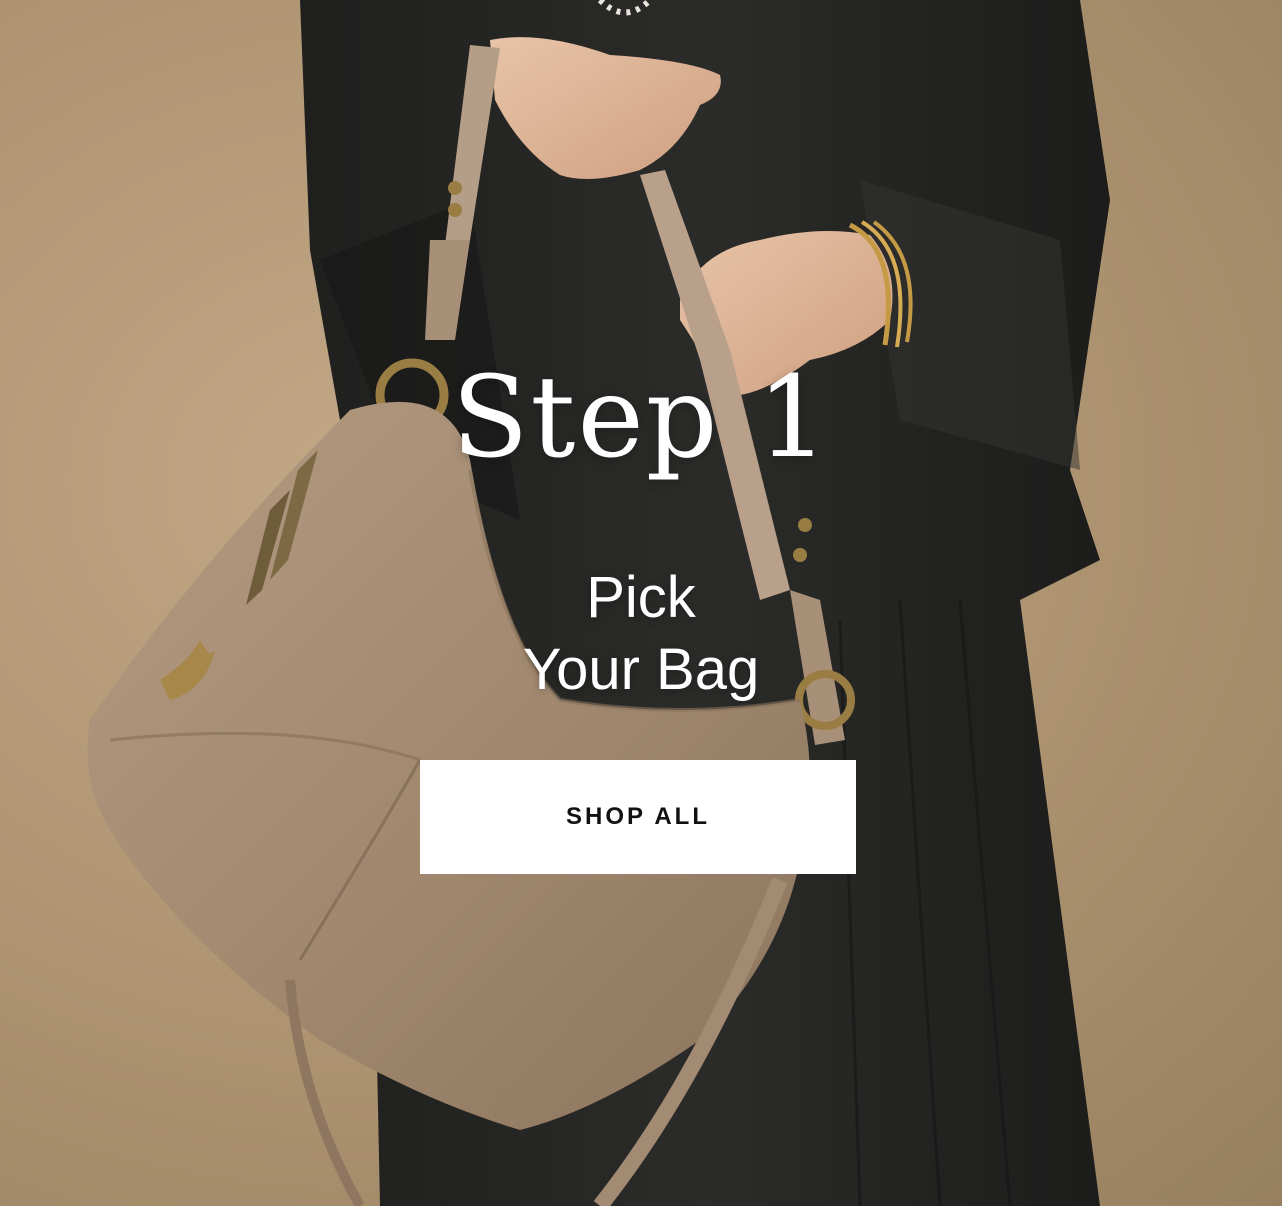 This screenshot has width=1282, height=1206. Describe the element at coordinates (638, 817) in the screenshot. I see `shop-all-button: SHOP ALL` at that location.